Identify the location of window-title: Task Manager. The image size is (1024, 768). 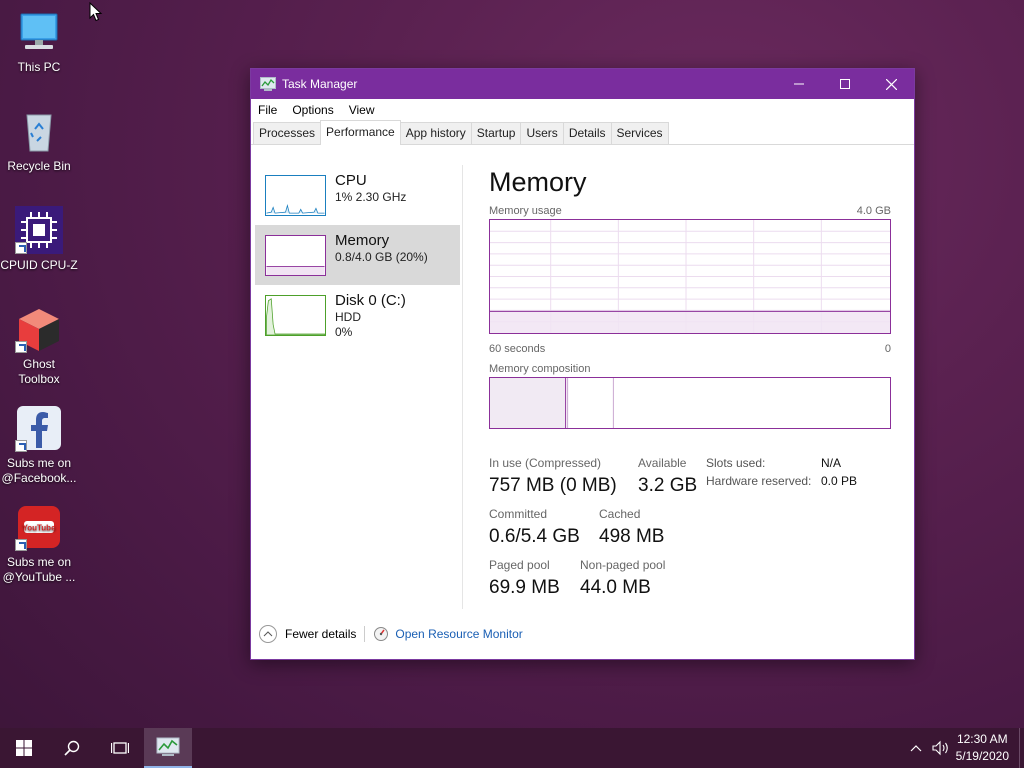
(320, 84).